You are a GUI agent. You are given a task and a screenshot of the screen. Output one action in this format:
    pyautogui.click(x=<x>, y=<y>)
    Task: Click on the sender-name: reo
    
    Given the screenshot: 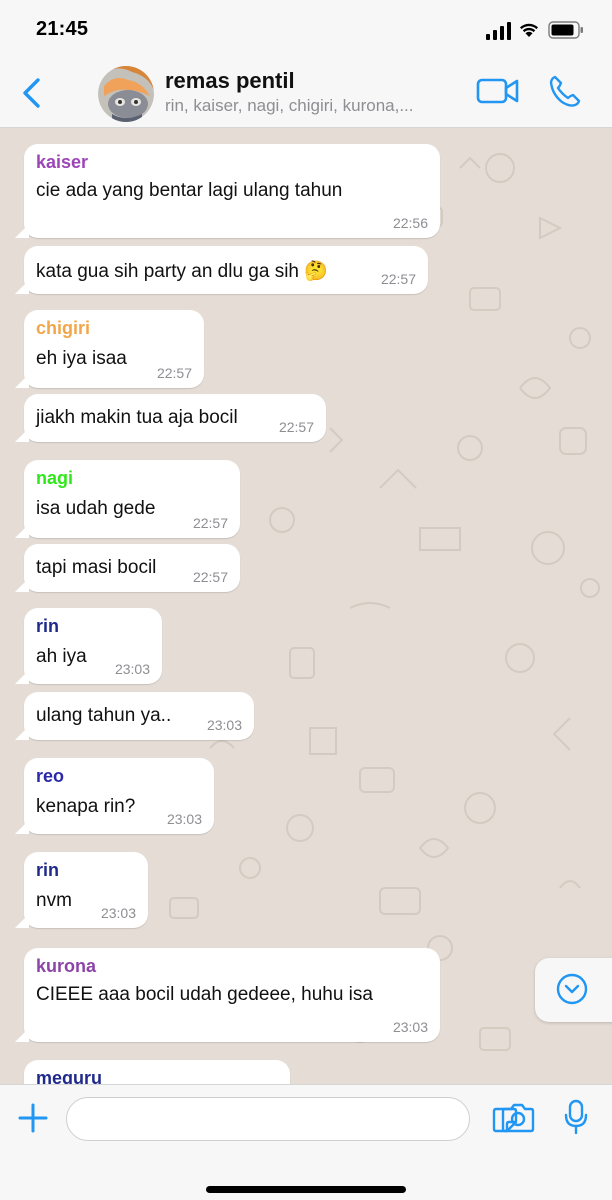 What is the action you would take?
    pyautogui.click(x=50, y=776)
    